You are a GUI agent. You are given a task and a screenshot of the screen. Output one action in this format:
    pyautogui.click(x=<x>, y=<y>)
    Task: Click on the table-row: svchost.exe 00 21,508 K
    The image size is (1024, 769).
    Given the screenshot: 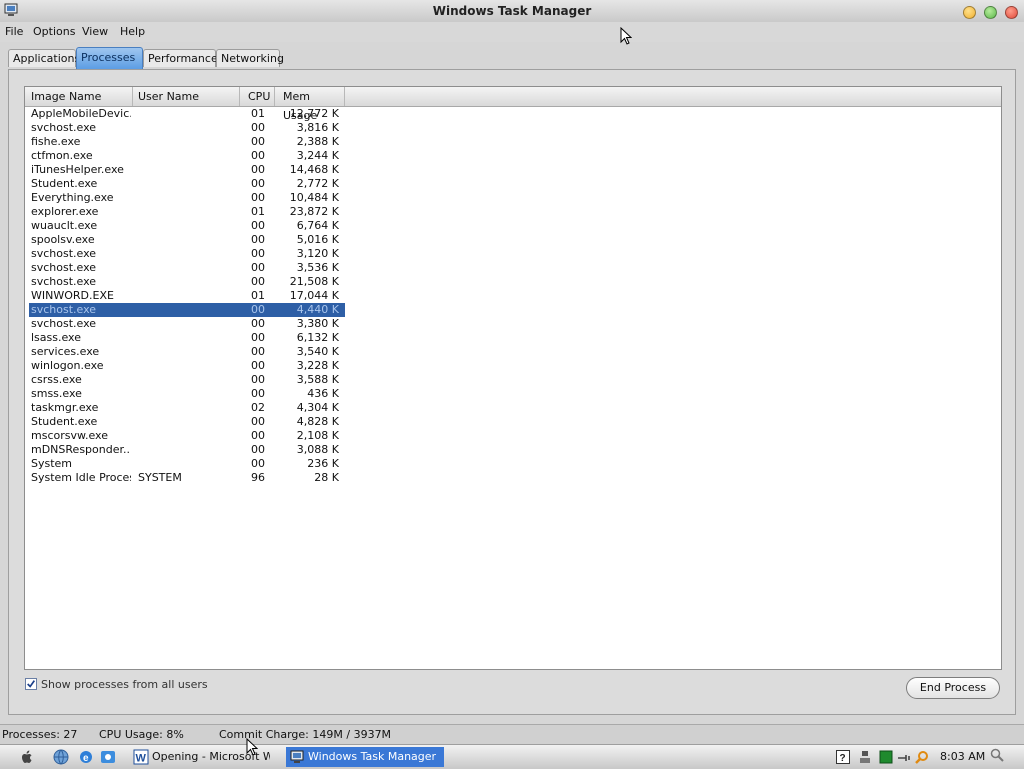 What is the action you would take?
    pyautogui.click(x=187, y=282)
    